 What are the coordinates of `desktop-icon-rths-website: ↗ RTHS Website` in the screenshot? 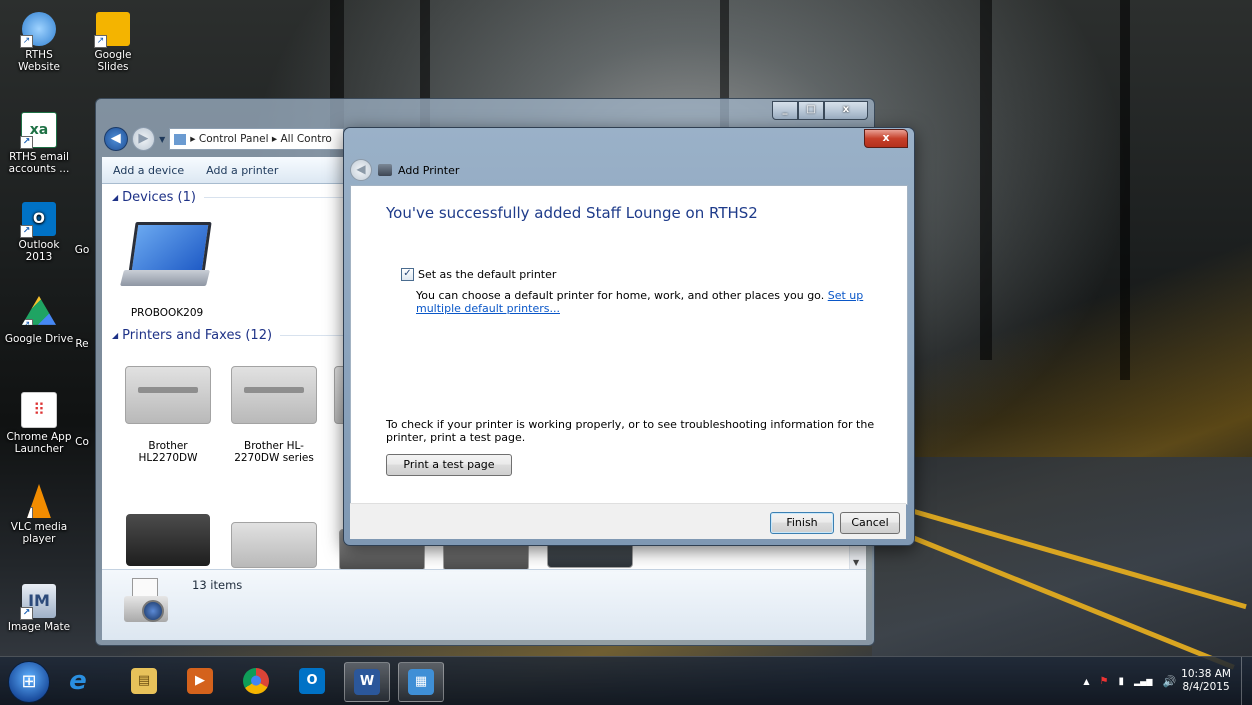 It's located at (39, 42).